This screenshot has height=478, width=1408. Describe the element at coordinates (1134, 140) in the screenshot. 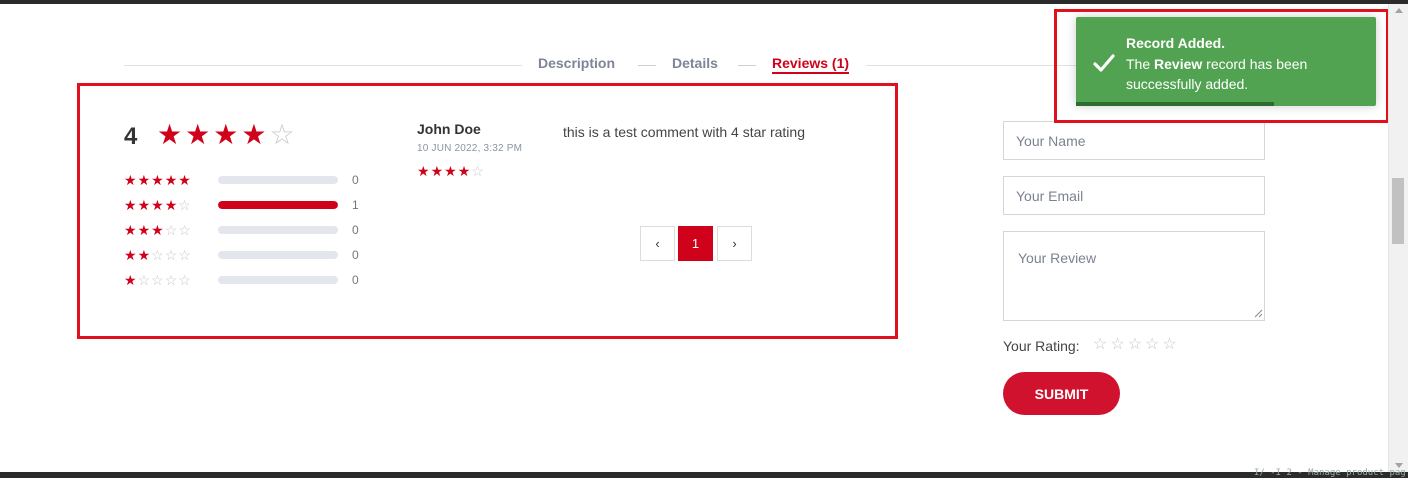

I see `name-input` at that location.